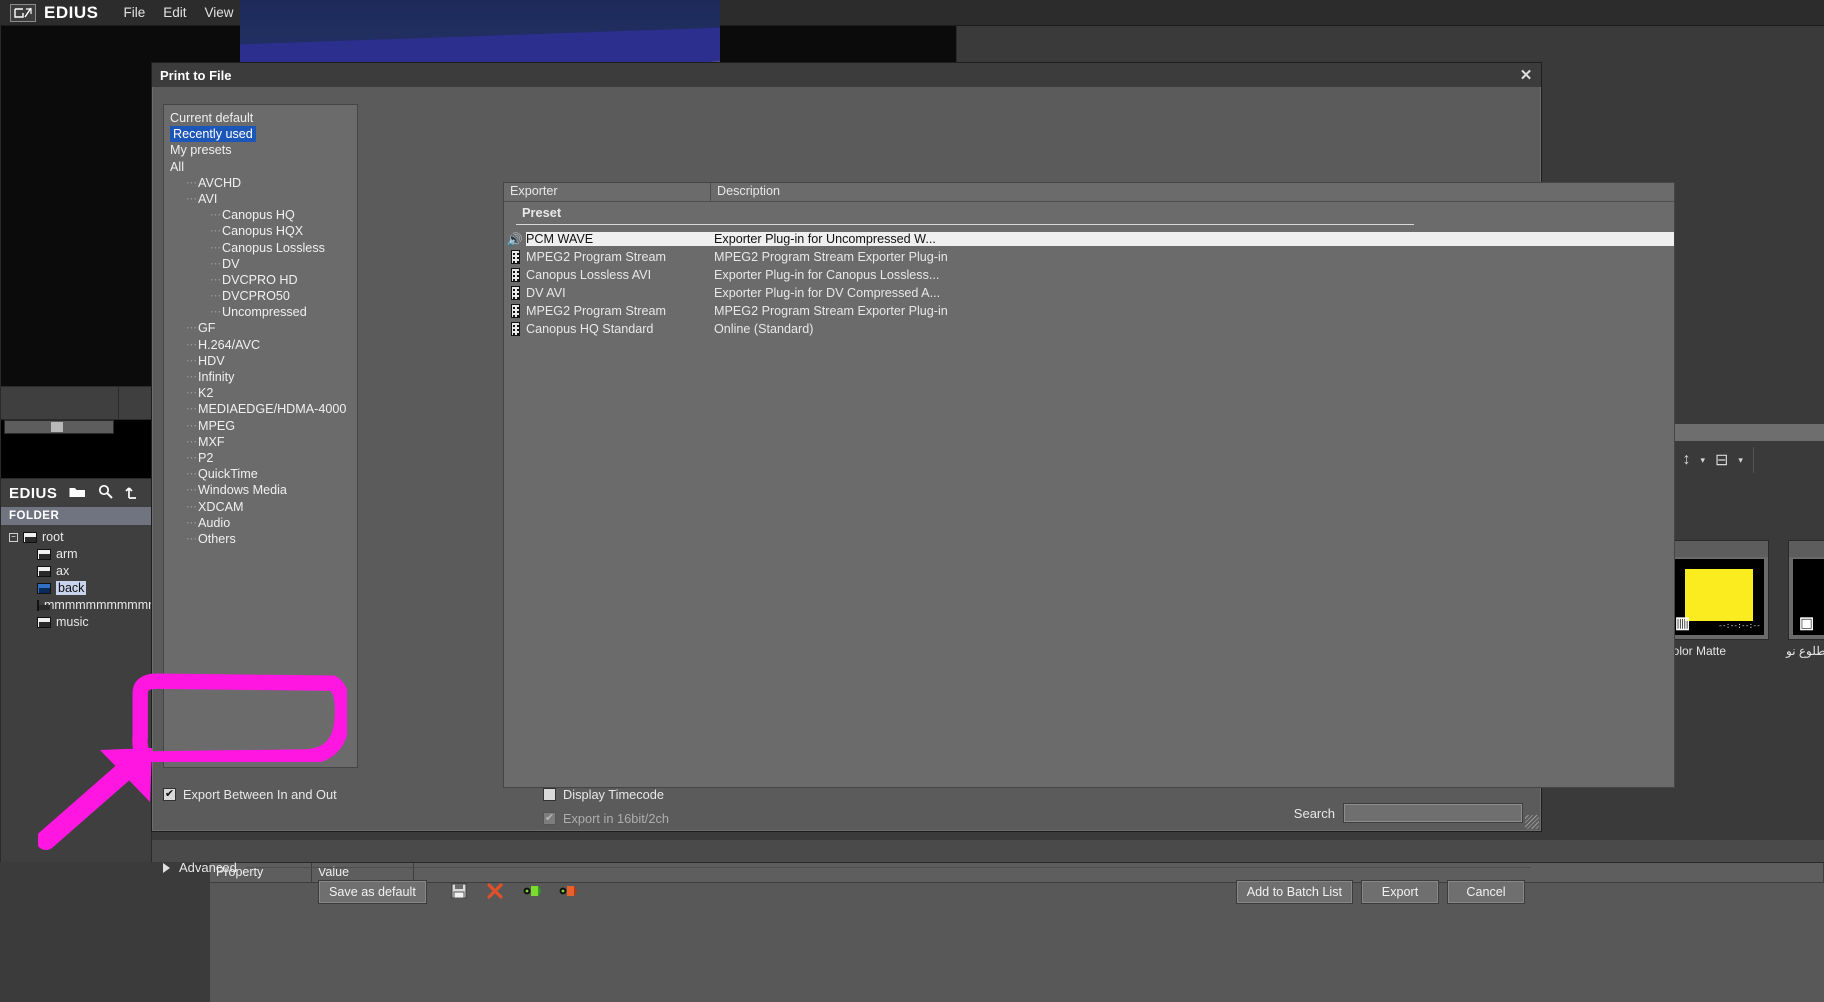 This screenshot has width=1824, height=1002. What do you see at coordinates (262, 296) in the screenshot?
I see `category-dvcpro50: ⋯ DVCPRO50` at bounding box center [262, 296].